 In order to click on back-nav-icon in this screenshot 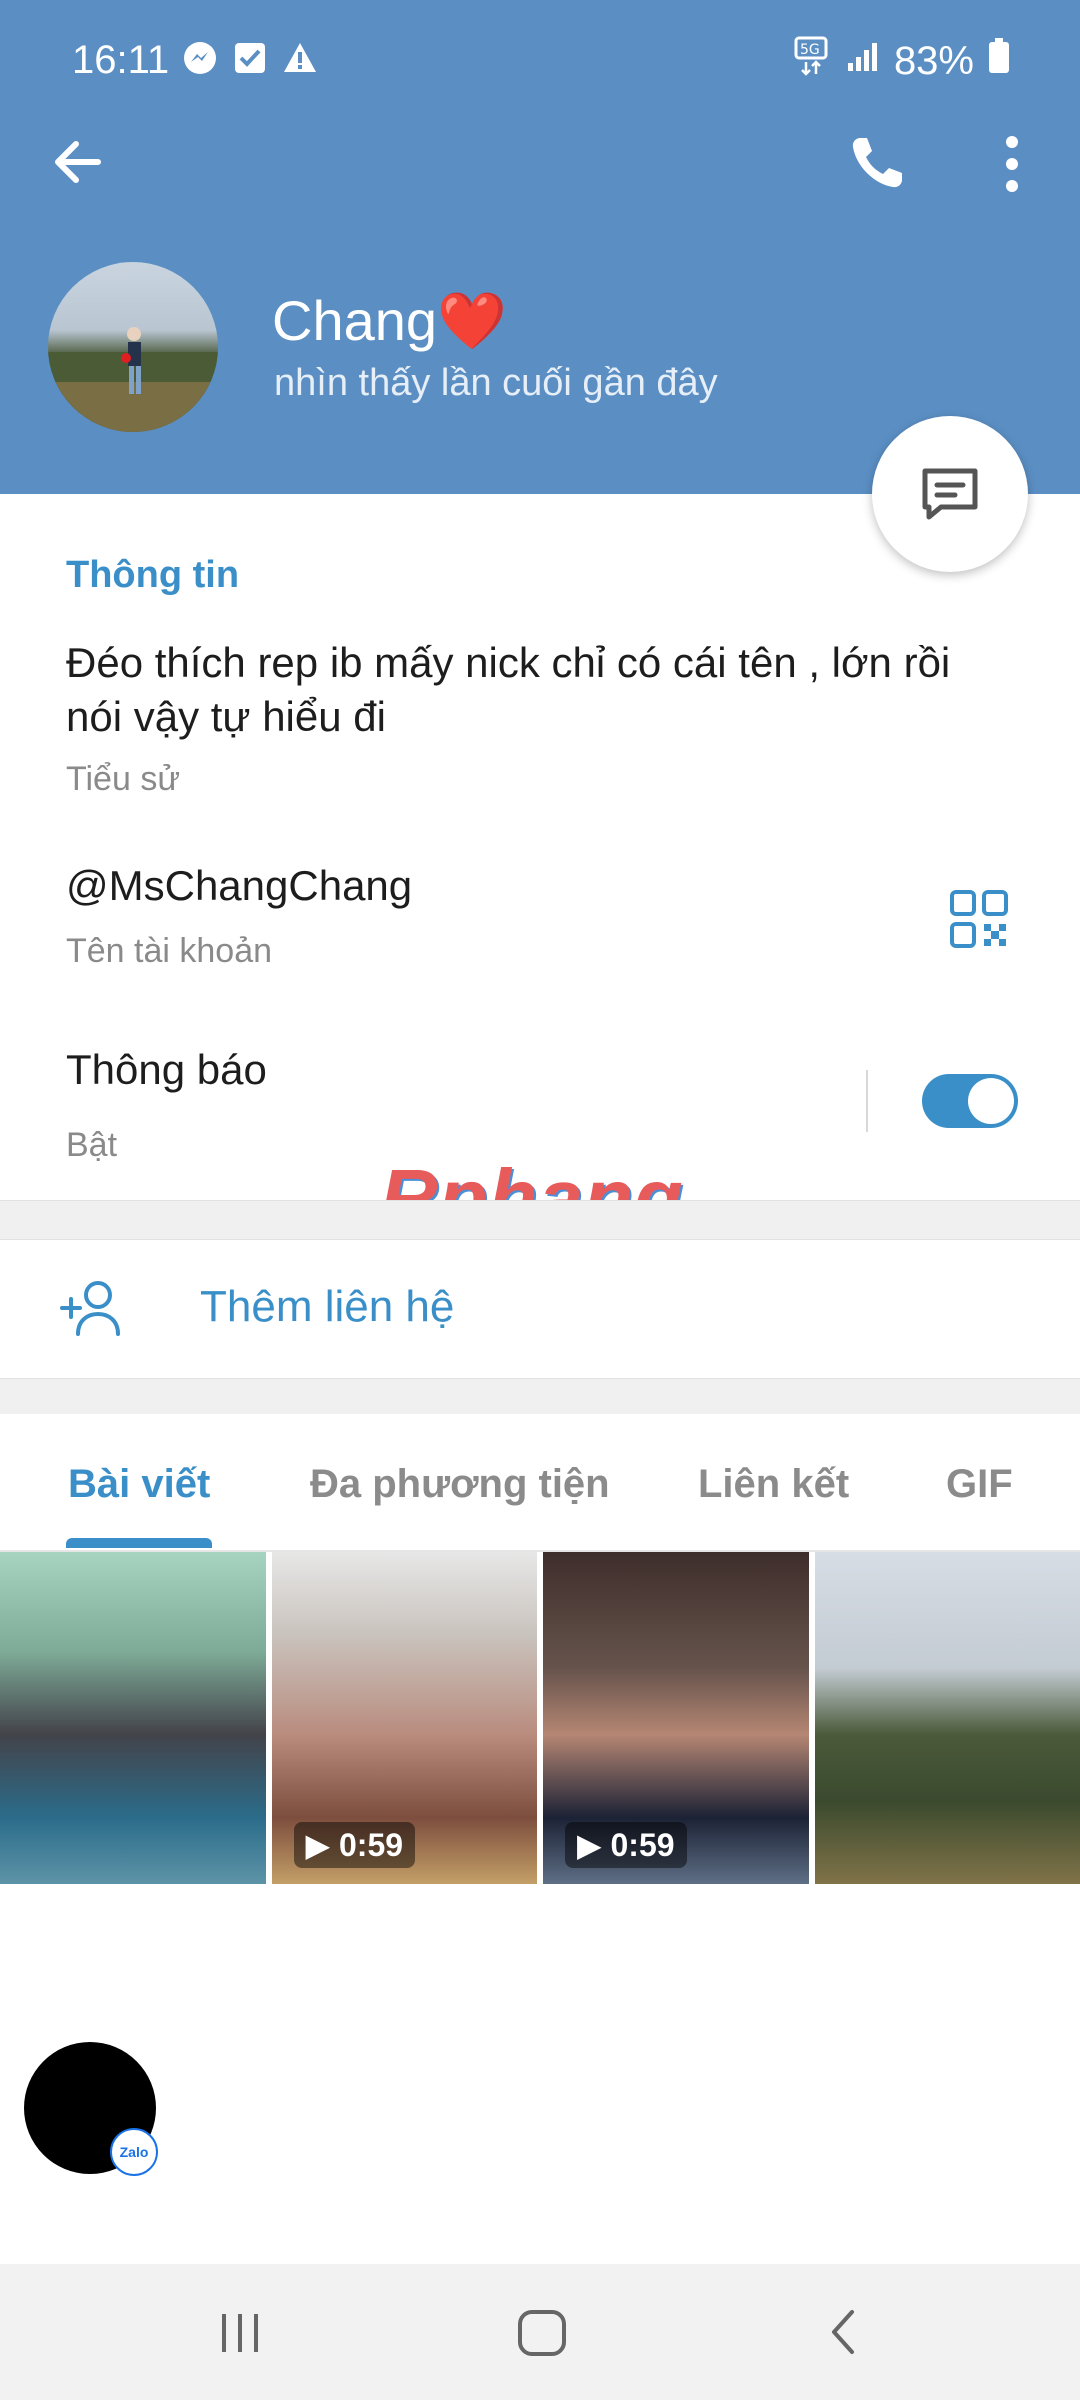, I will do `click(844, 2334)`.